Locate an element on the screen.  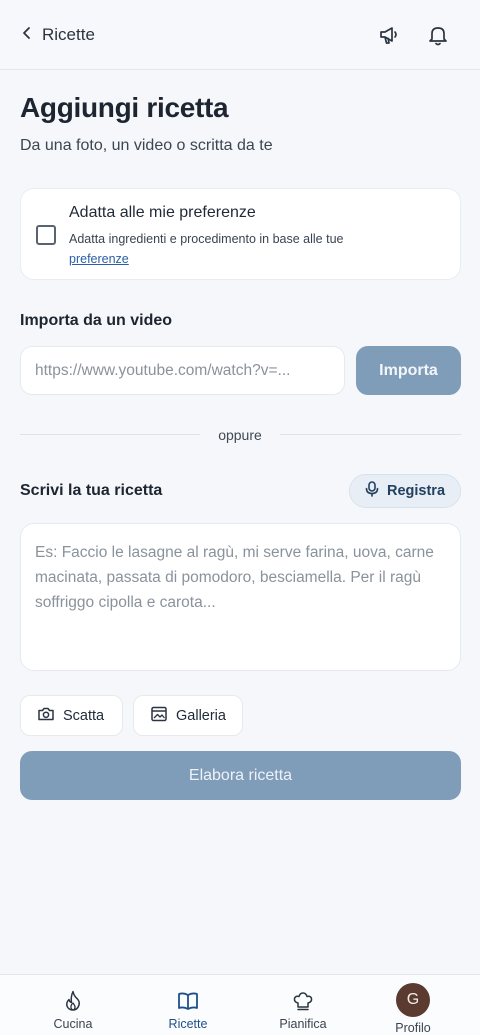
page-title: Aggiungi ricetta is located at coordinates (124, 107).